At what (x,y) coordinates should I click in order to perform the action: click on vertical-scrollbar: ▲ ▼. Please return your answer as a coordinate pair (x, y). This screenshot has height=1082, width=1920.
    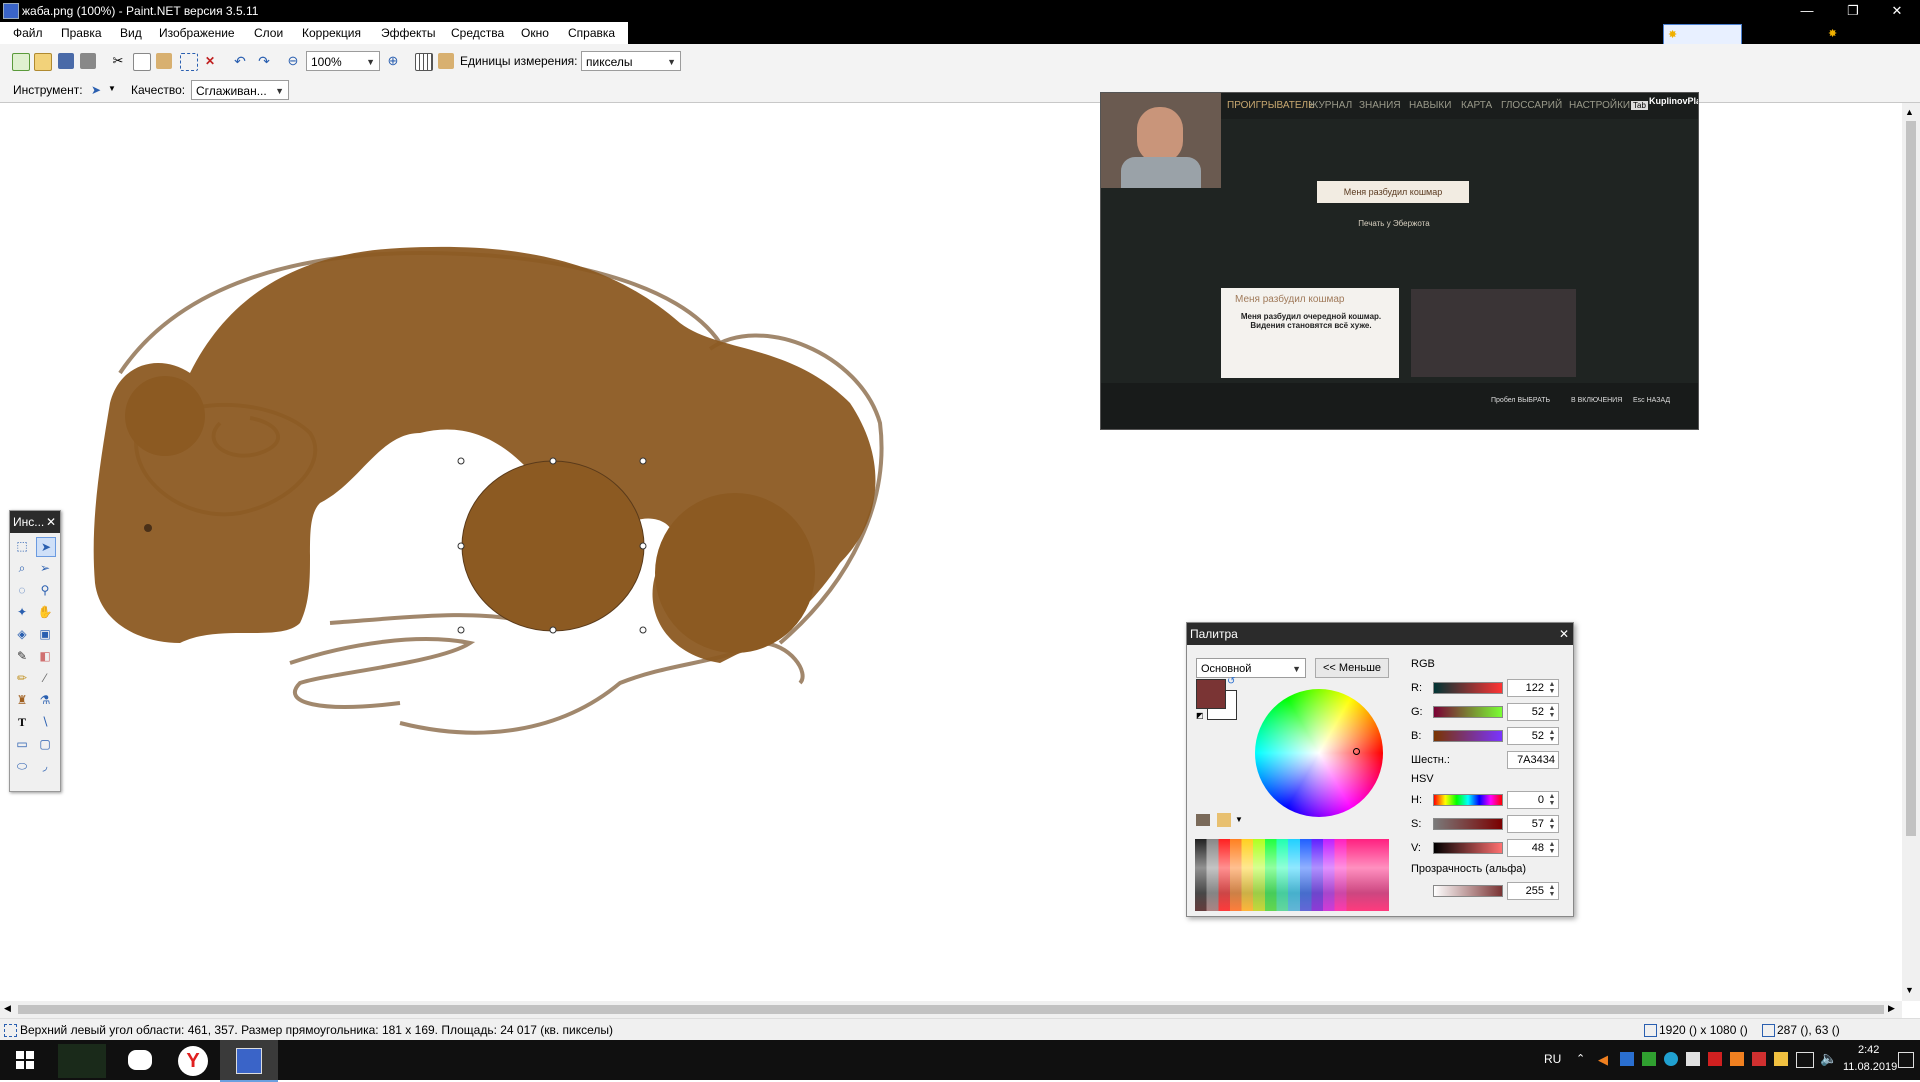
    Looking at the image, I should click on (1911, 552).